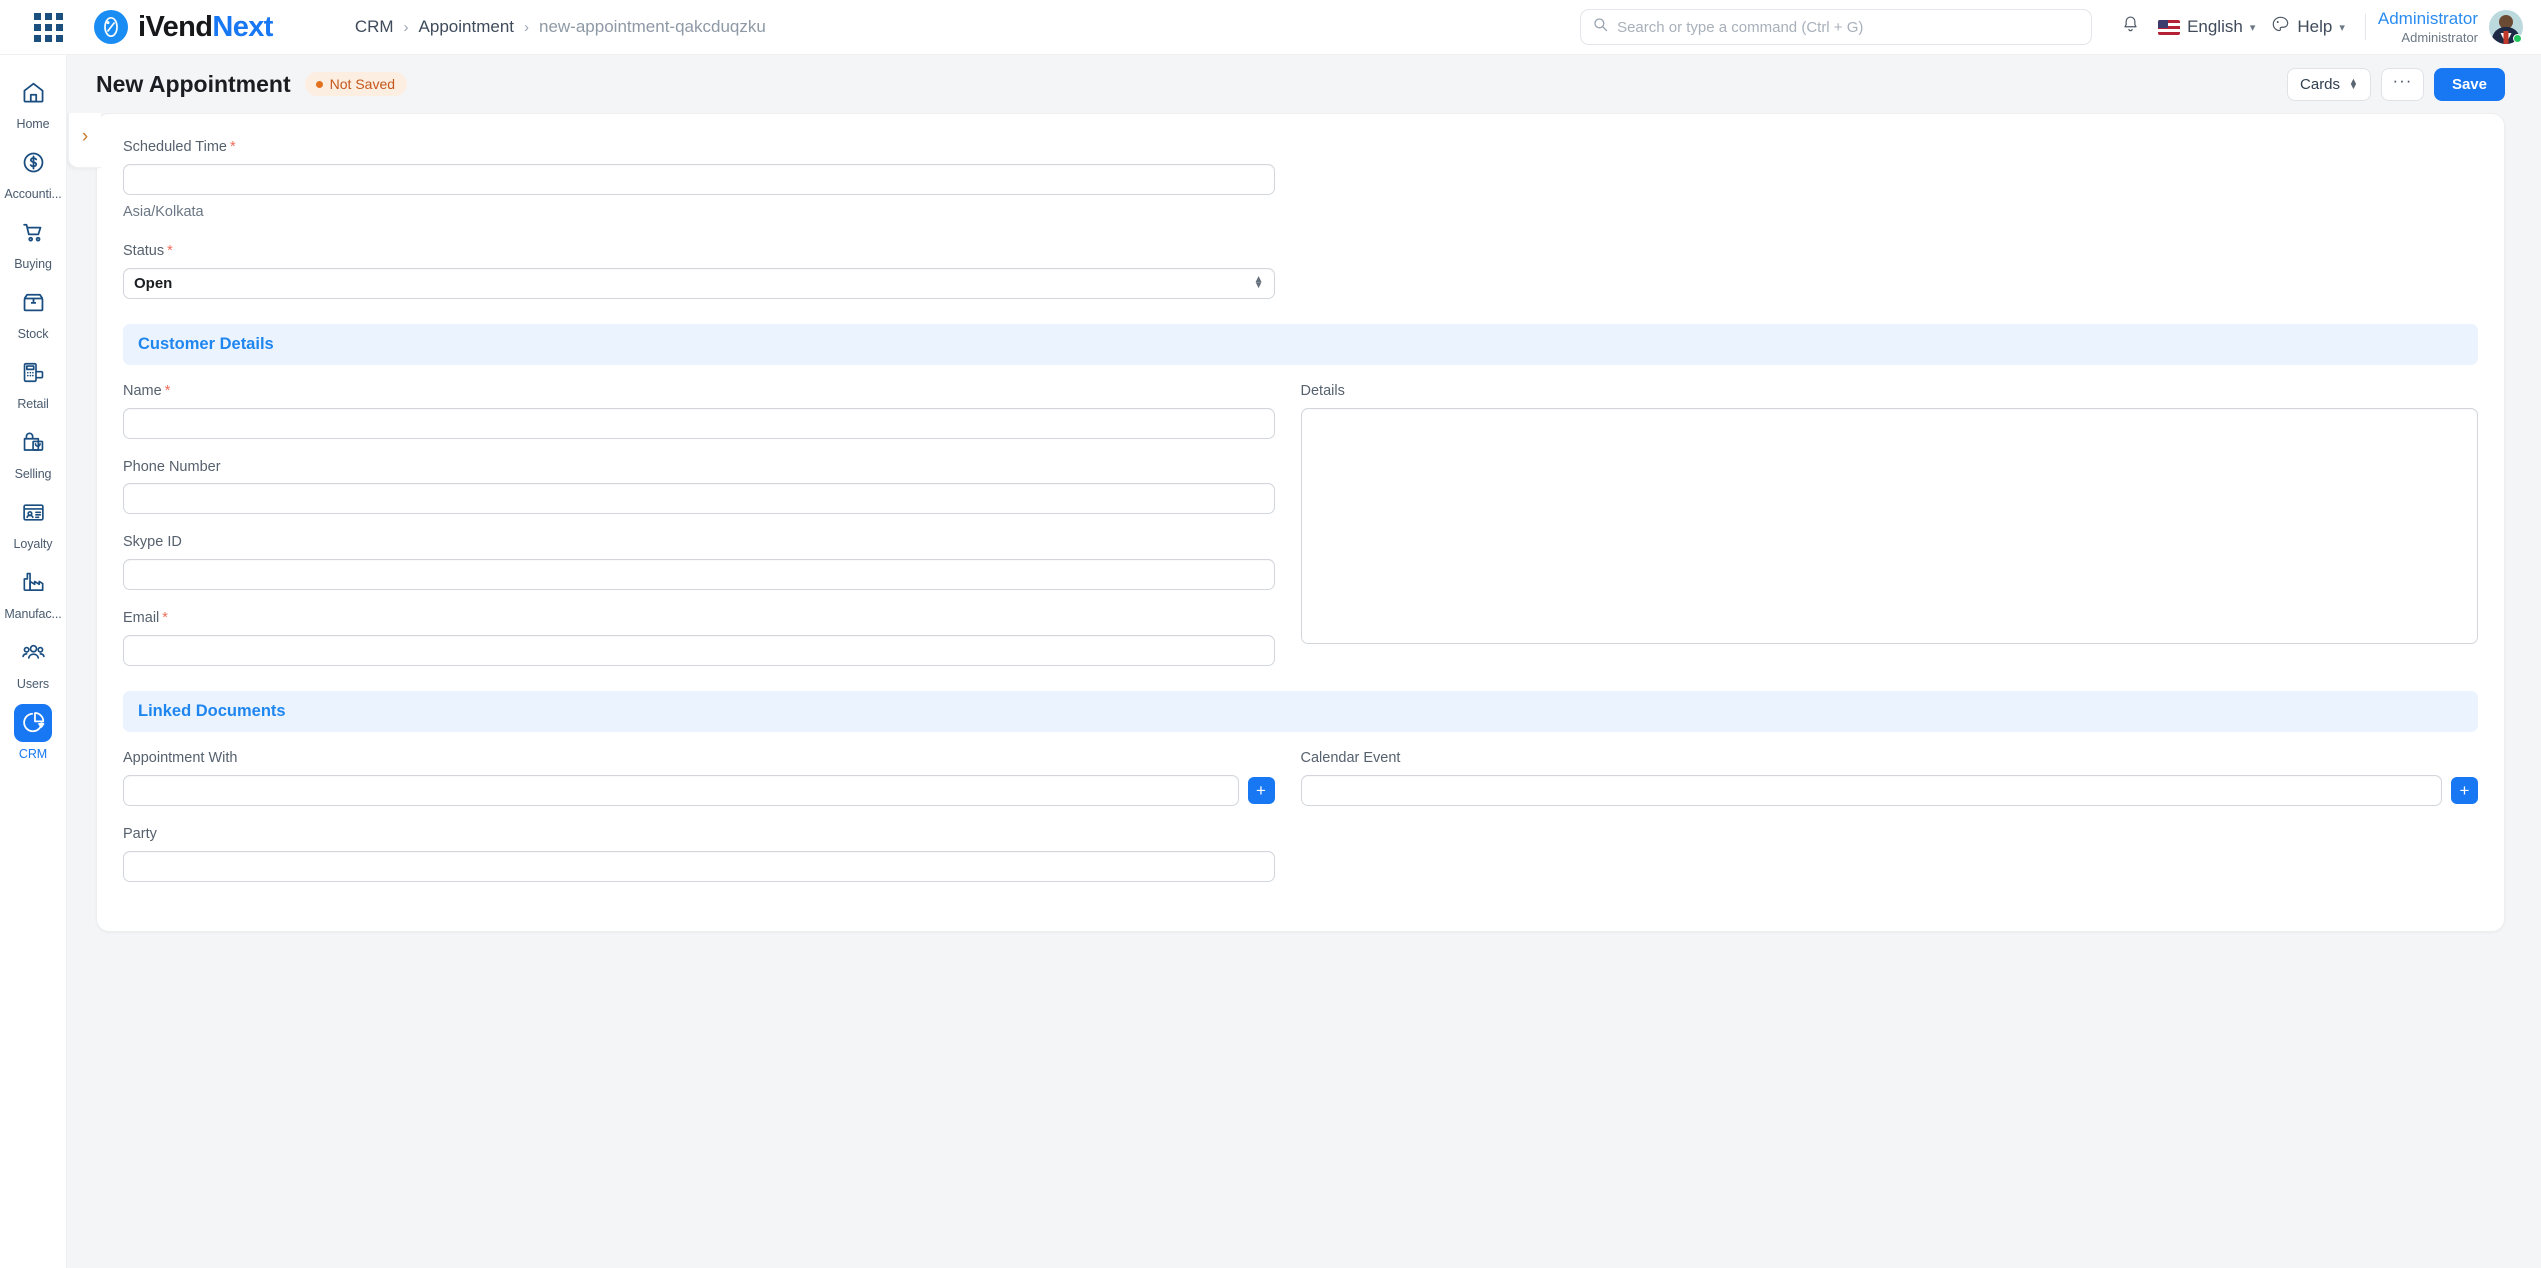  What do you see at coordinates (1300, 712) in the screenshot?
I see `section-header-linked-documents: Linked Documents` at bounding box center [1300, 712].